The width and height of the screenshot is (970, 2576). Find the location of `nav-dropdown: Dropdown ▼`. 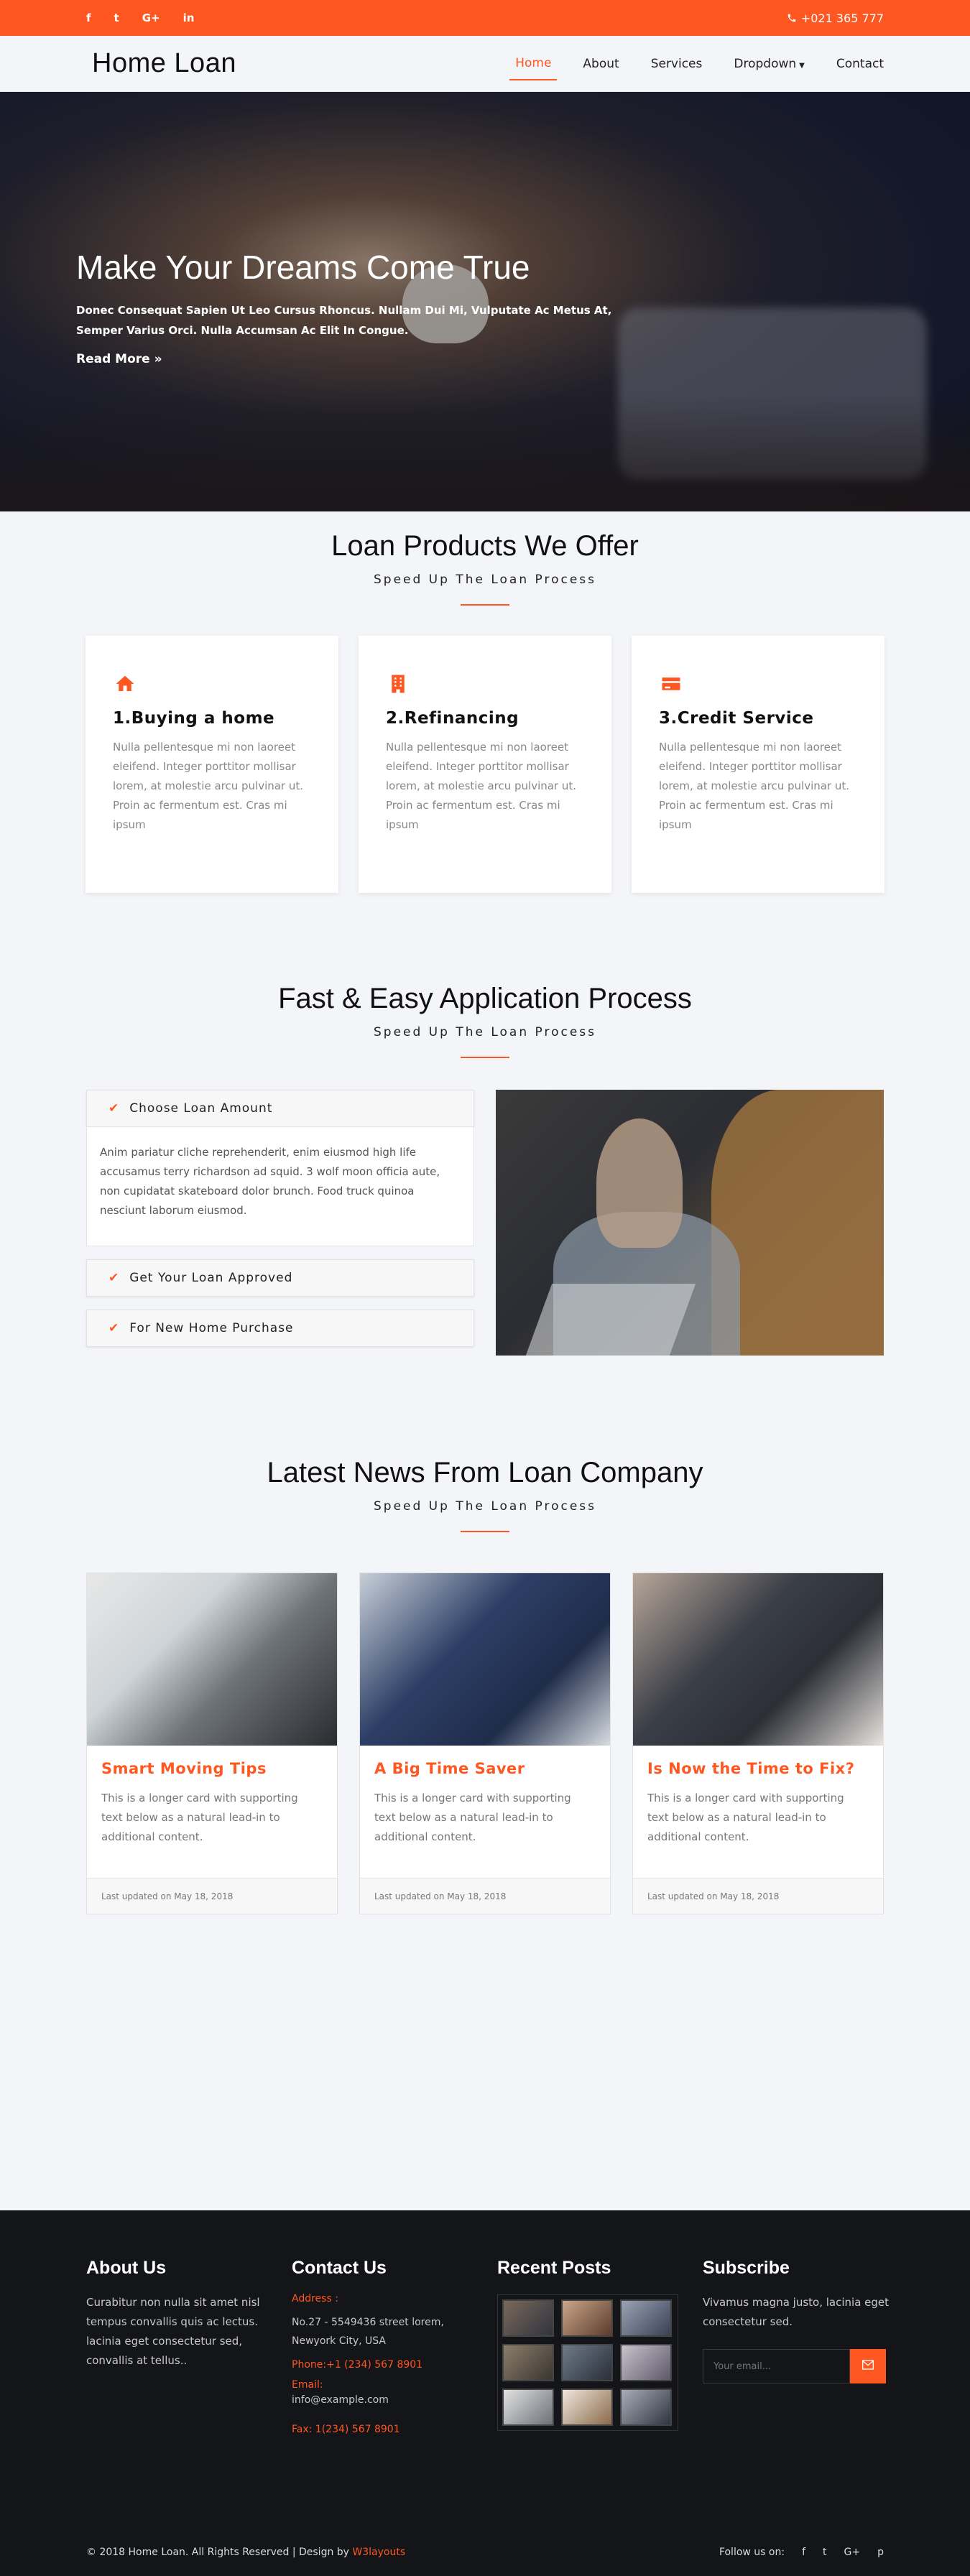

nav-dropdown: Dropdown ▼ is located at coordinates (769, 64).